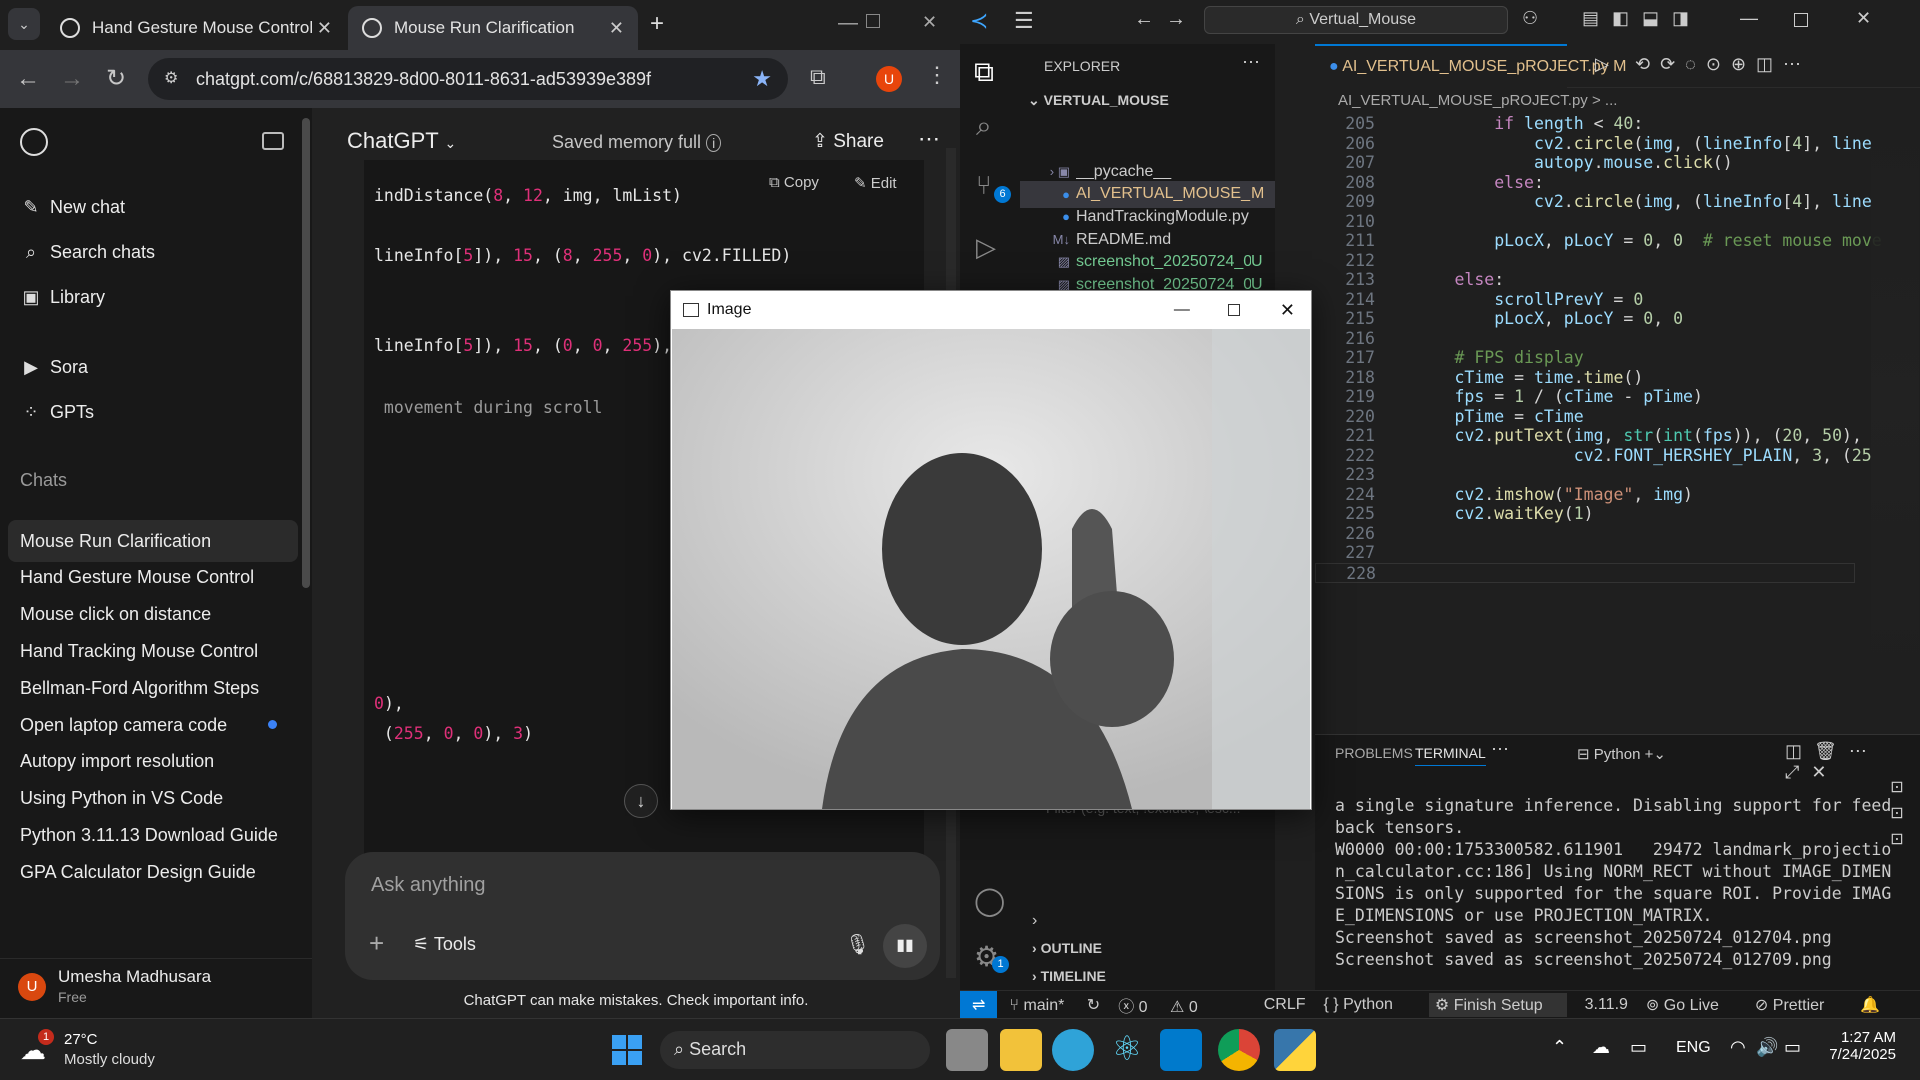  What do you see at coordinates (762, 79) in the screenshot?
I see `bookmark-star-icon: ★` at bounding box center [762, 79].